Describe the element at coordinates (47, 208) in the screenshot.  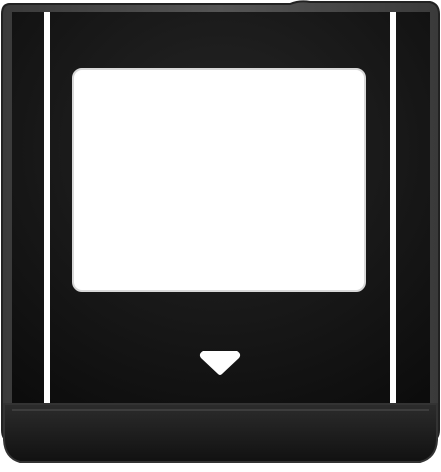
I see `left-stripe` at that location.